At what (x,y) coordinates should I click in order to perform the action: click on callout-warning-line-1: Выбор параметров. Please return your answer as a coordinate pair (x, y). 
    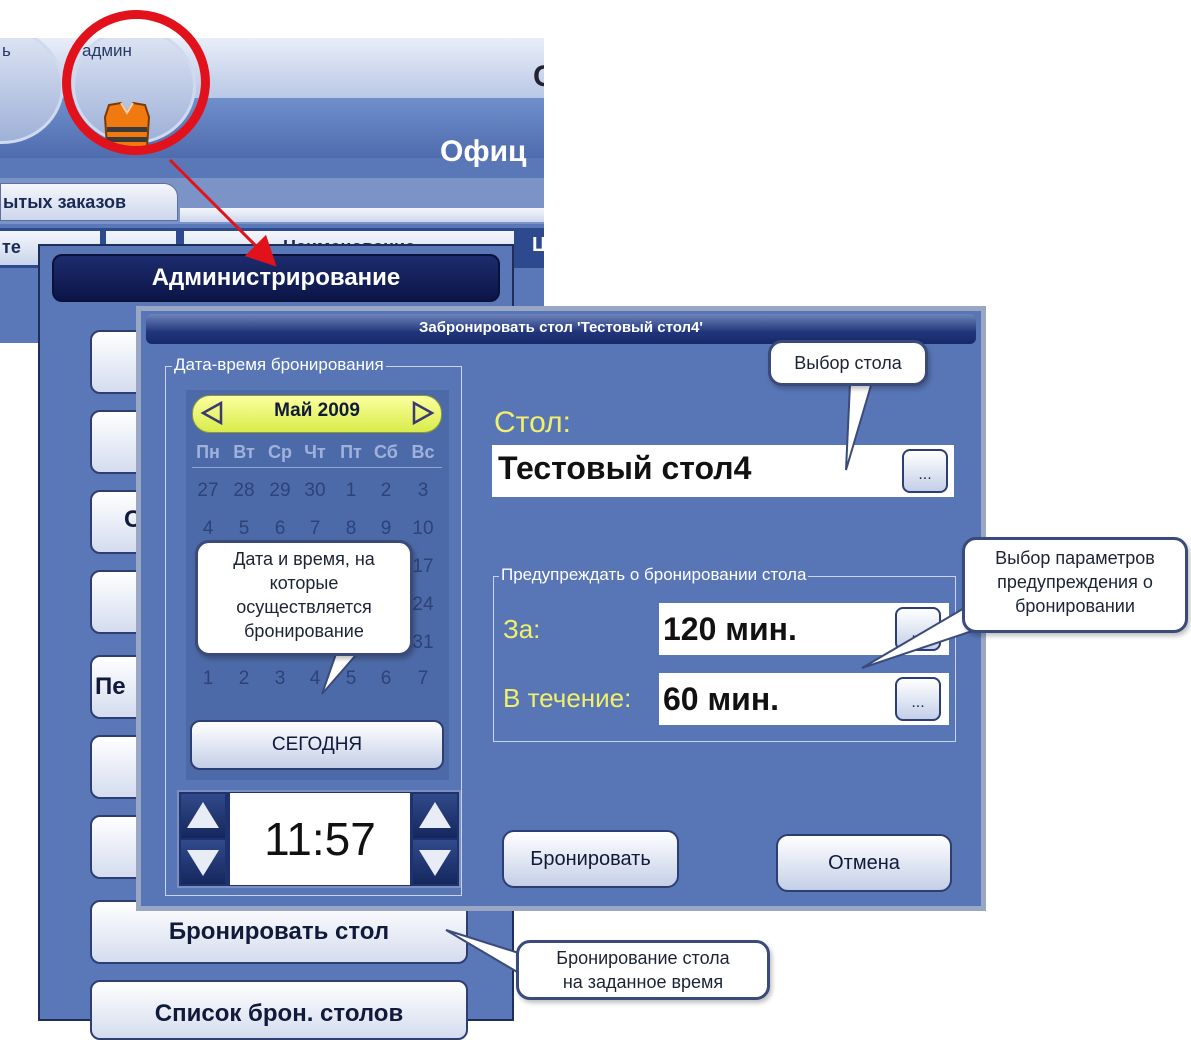
    Looking at the image, I should click on (1075, 558).